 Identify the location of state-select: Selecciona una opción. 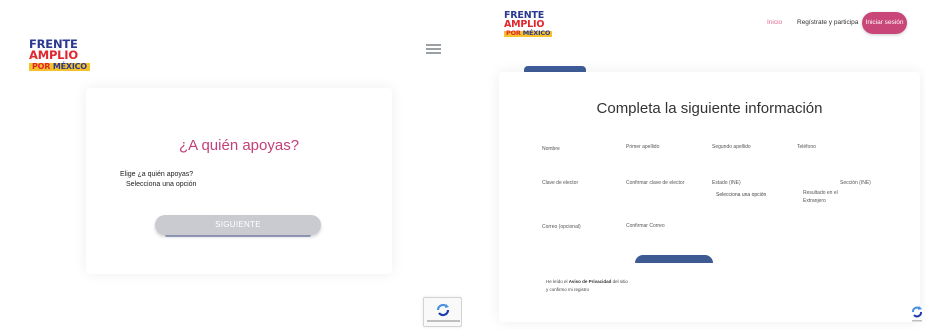
(741, 195).